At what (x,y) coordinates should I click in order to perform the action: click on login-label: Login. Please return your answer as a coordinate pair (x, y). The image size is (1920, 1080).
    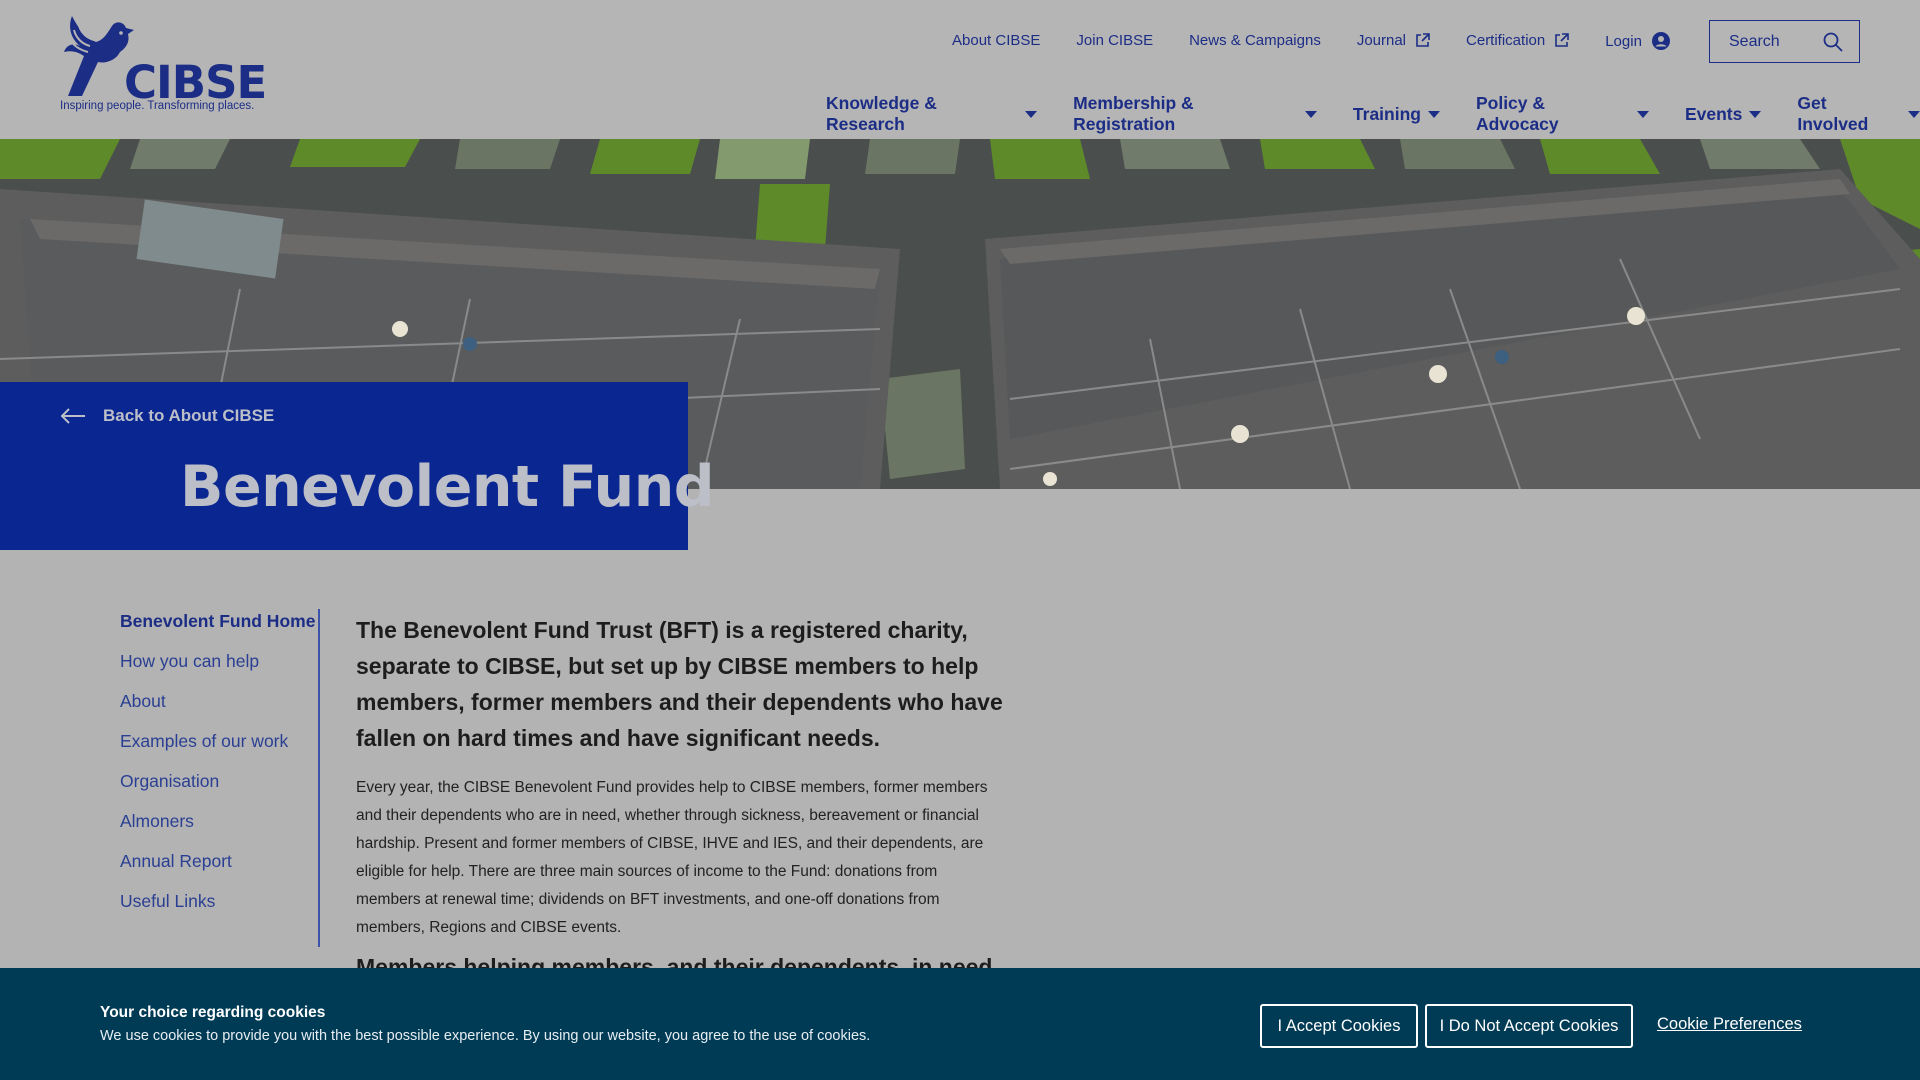
    Looking at the image, I should click on (1623, 41).